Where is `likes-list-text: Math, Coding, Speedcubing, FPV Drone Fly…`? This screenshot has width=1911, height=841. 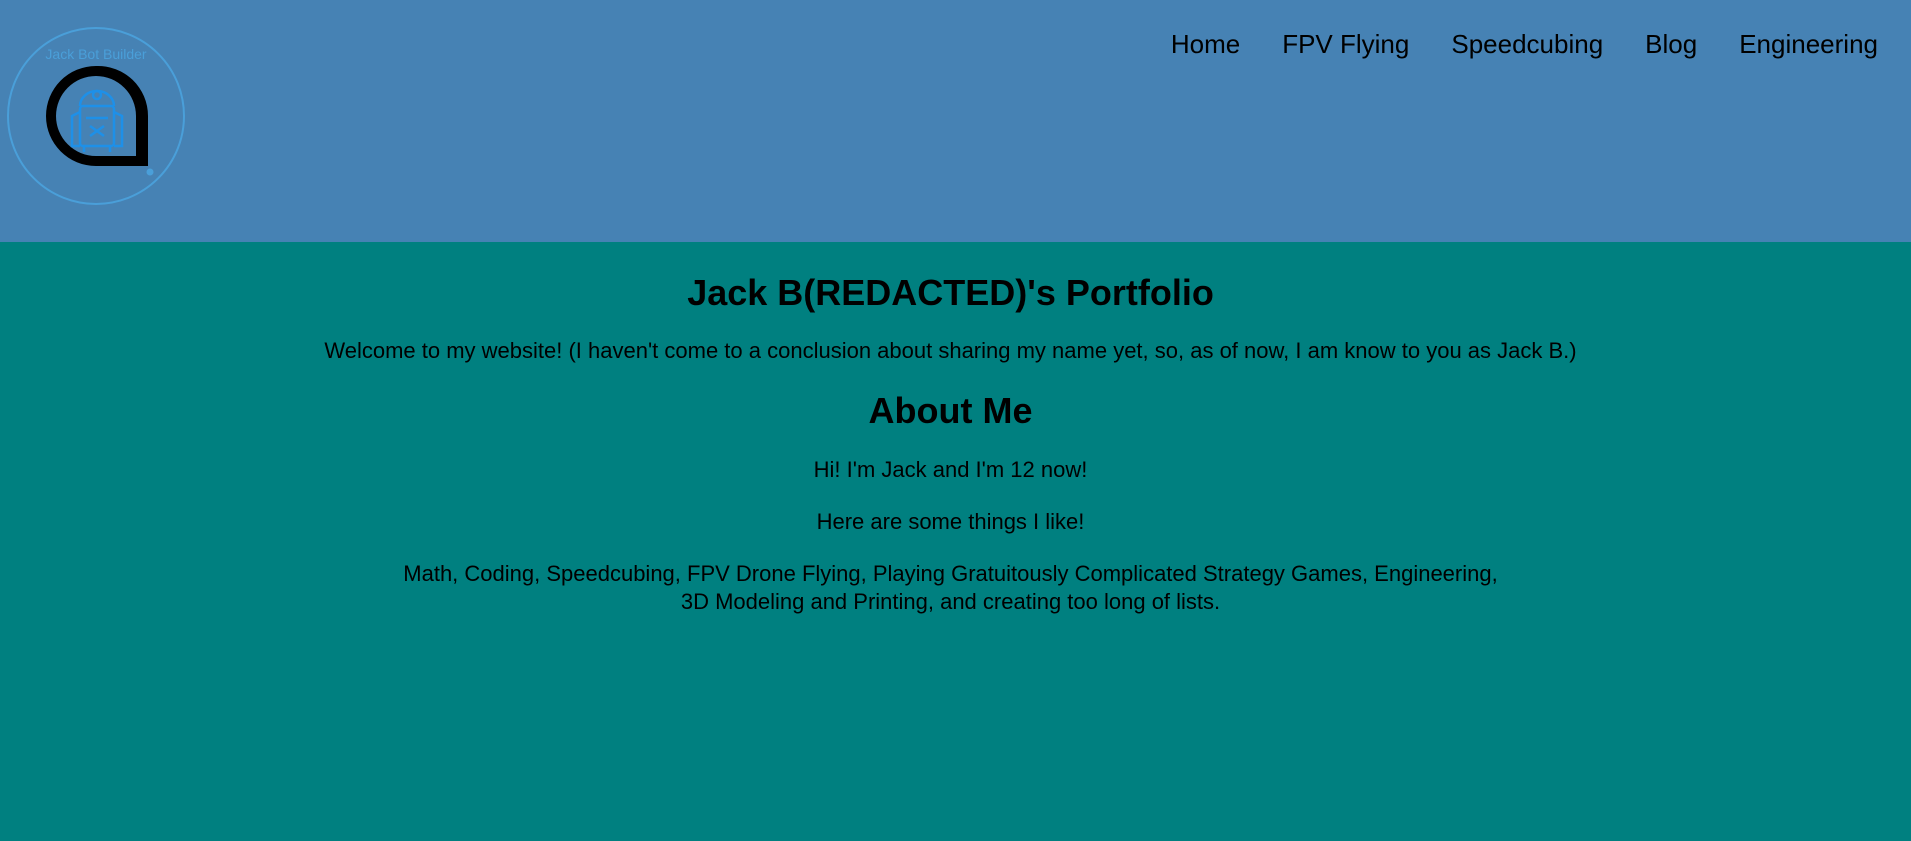
likes-list-text: Math, Coding, Speedcubing, FPV Drone Fly… is located at coordinates (950, 587).